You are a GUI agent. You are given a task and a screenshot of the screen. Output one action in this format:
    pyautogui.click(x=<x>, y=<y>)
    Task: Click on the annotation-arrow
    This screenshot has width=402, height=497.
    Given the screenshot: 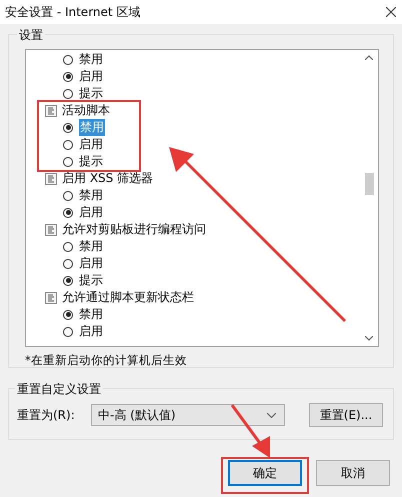 What is the action you would take?
    pyautogui.click(x=250, y=431)
    